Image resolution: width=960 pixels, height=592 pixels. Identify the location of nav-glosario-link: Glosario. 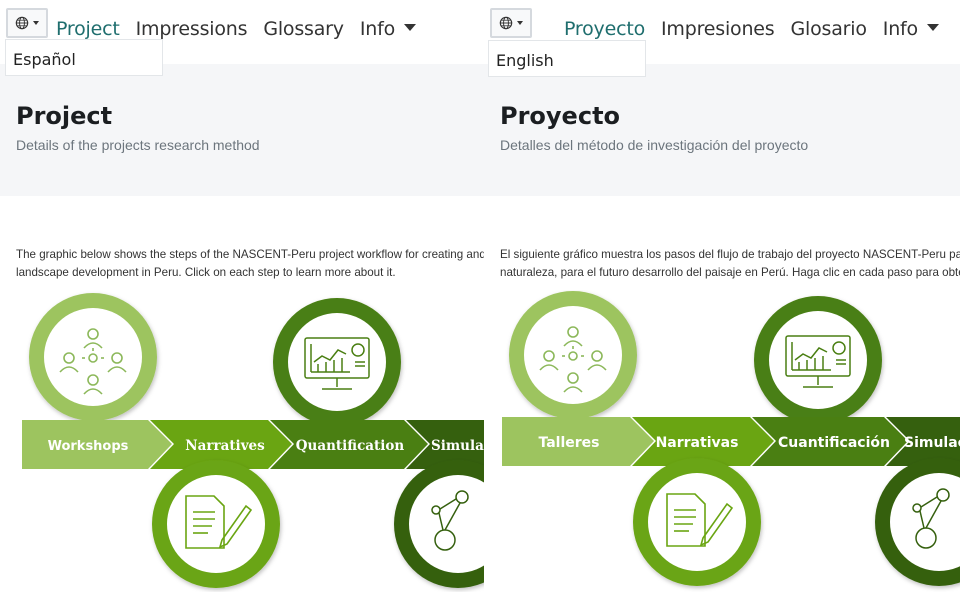
(829, 29).